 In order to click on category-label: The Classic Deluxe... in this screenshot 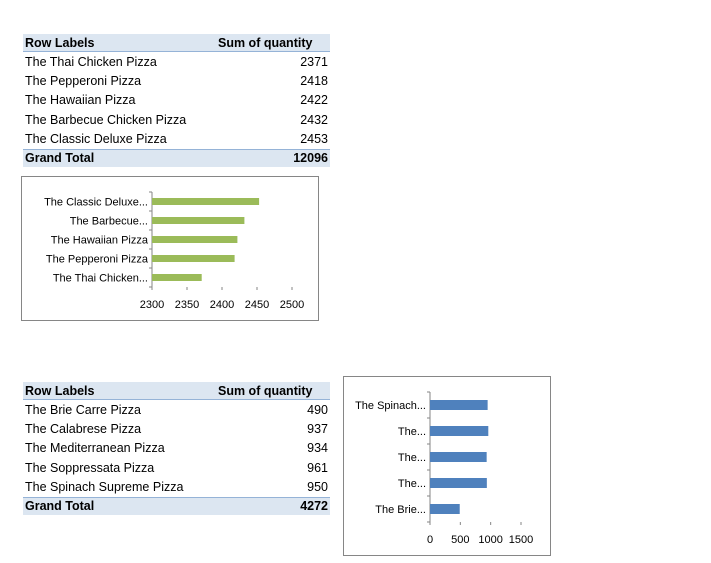, I will do `click(96, 203)`.